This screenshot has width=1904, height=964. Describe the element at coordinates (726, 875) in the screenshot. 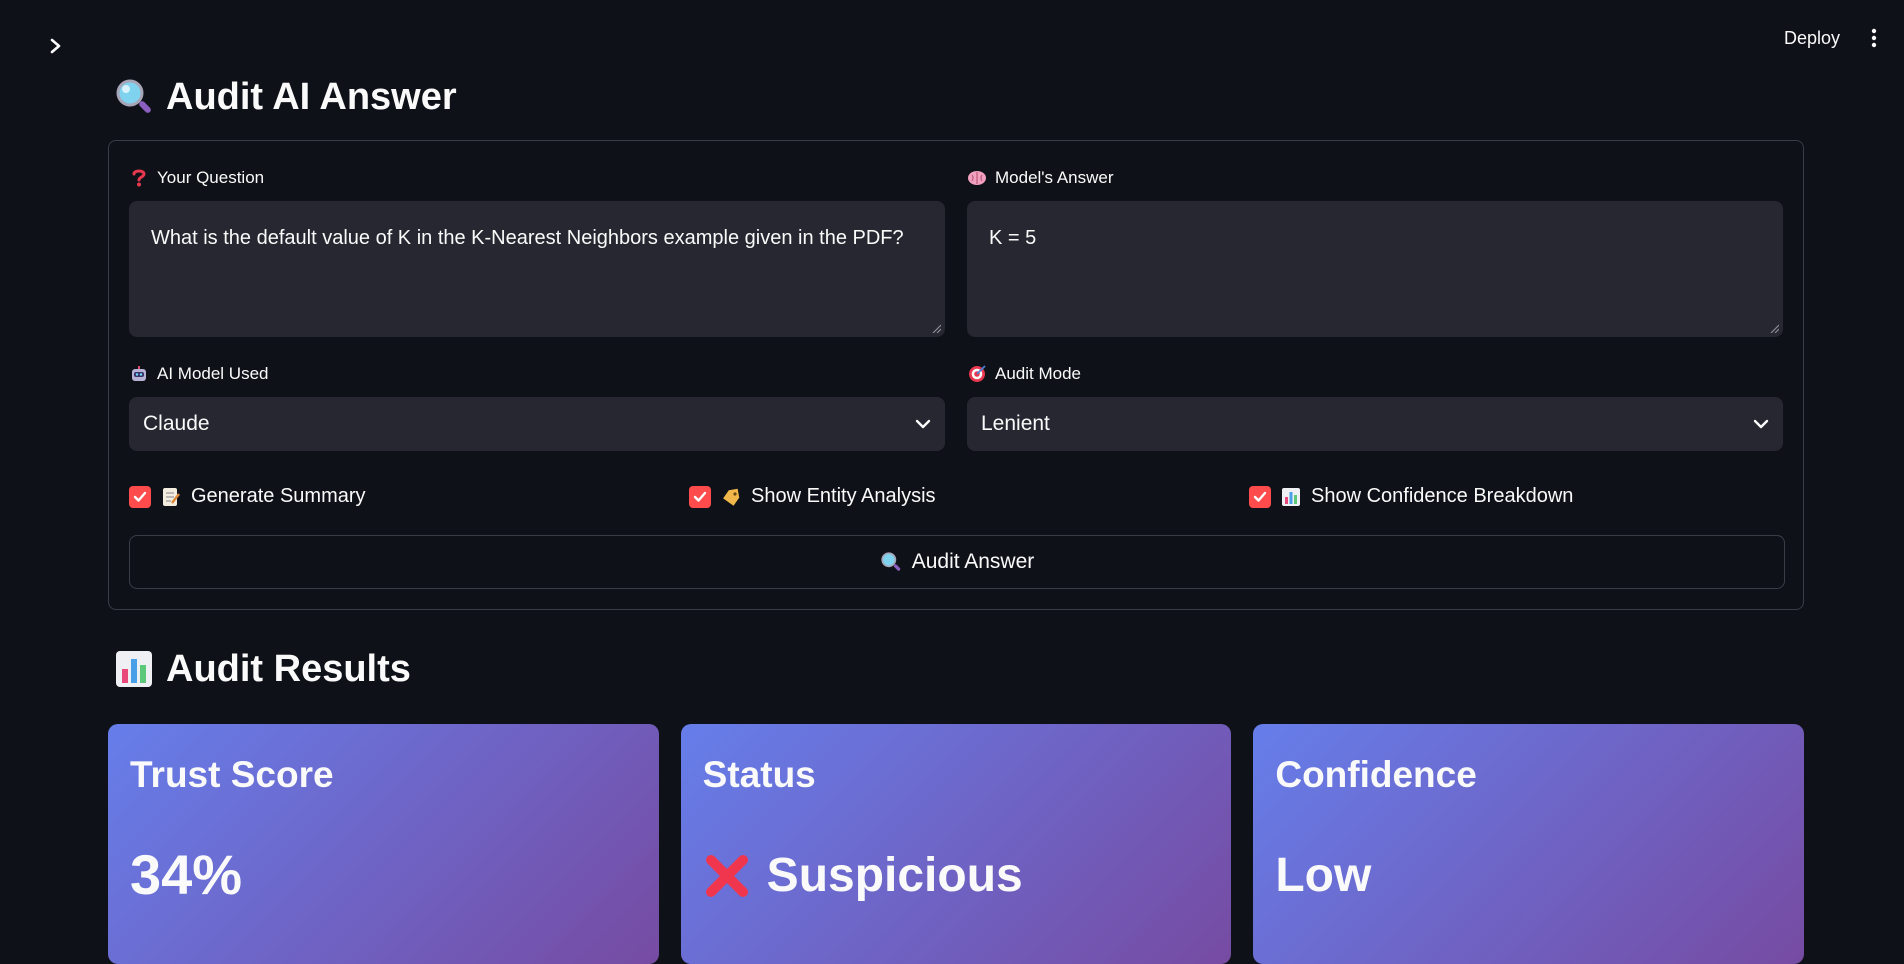

I see `cross-mark-icon` at that location.